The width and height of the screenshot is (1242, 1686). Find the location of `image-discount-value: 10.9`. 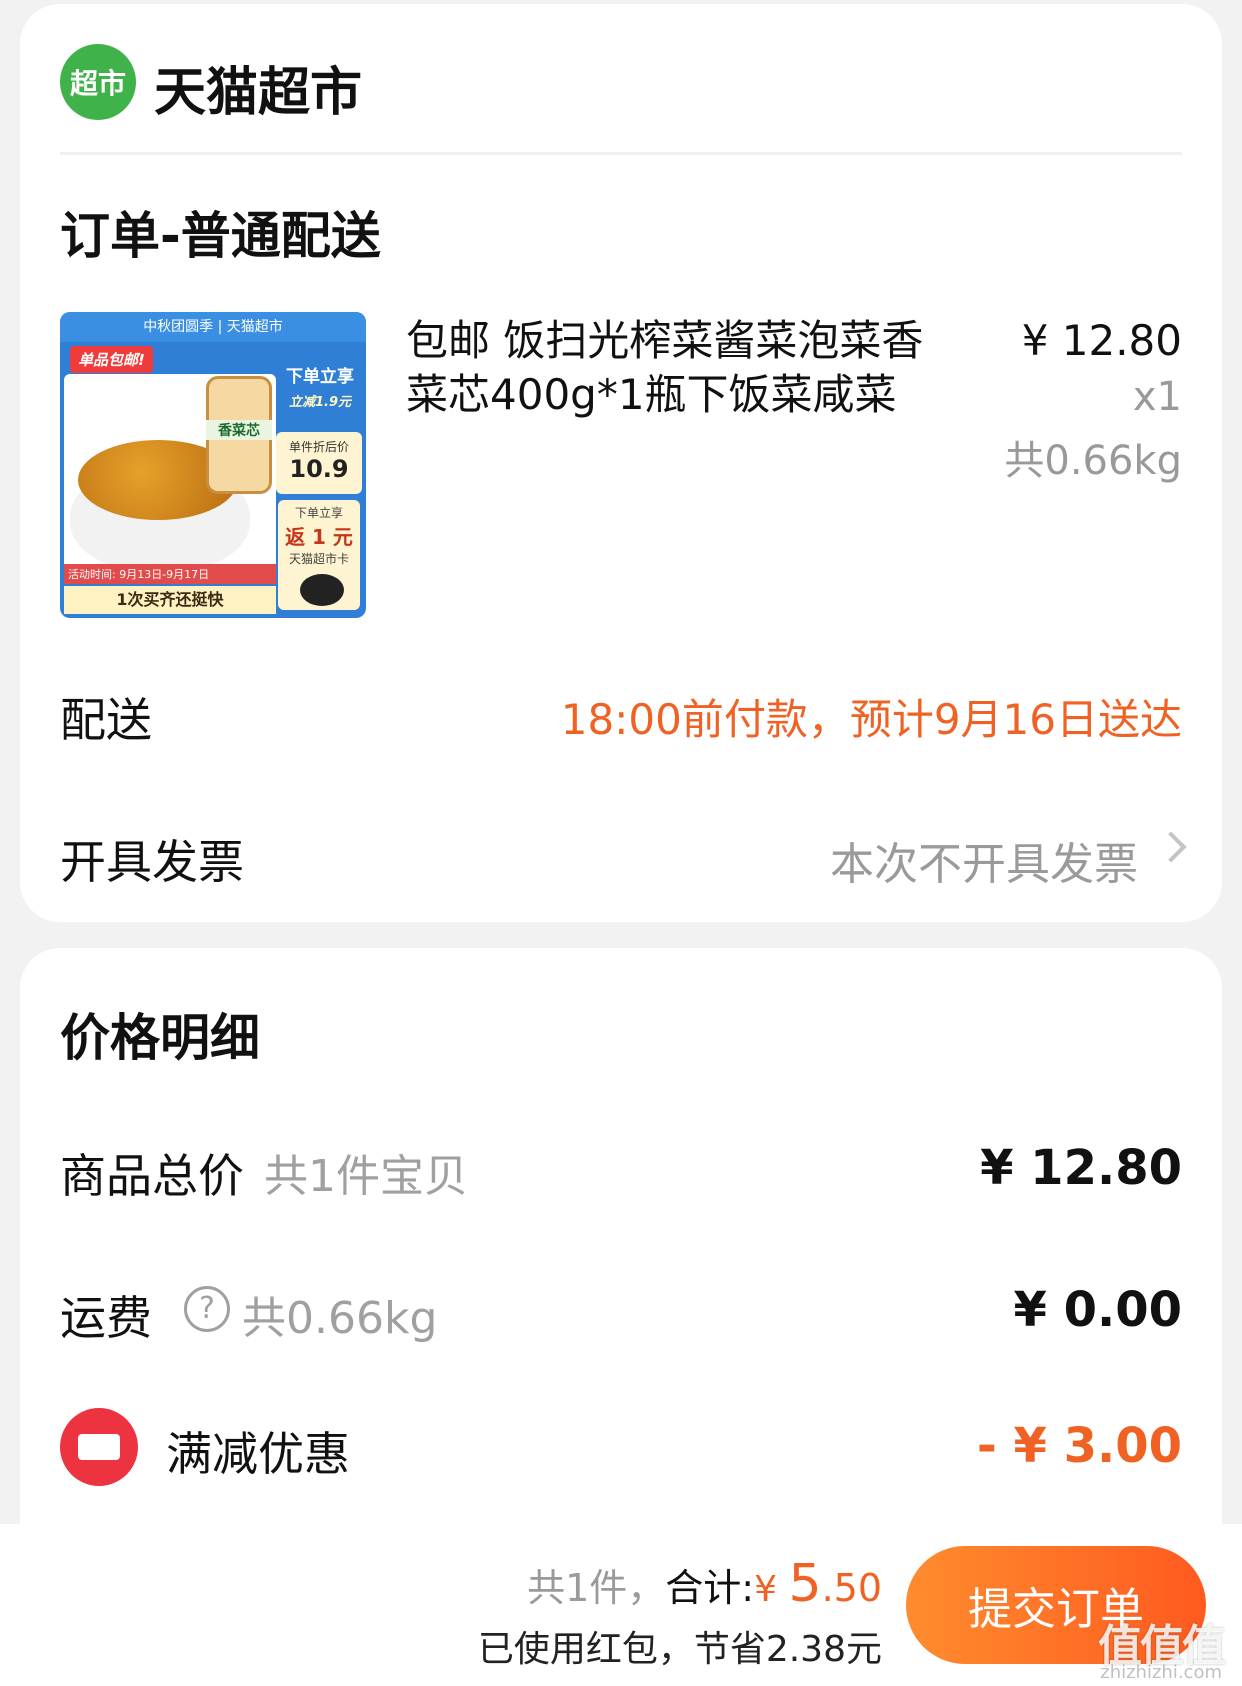

image-discount-value: 10.9 is located at coordinates (319, 469).